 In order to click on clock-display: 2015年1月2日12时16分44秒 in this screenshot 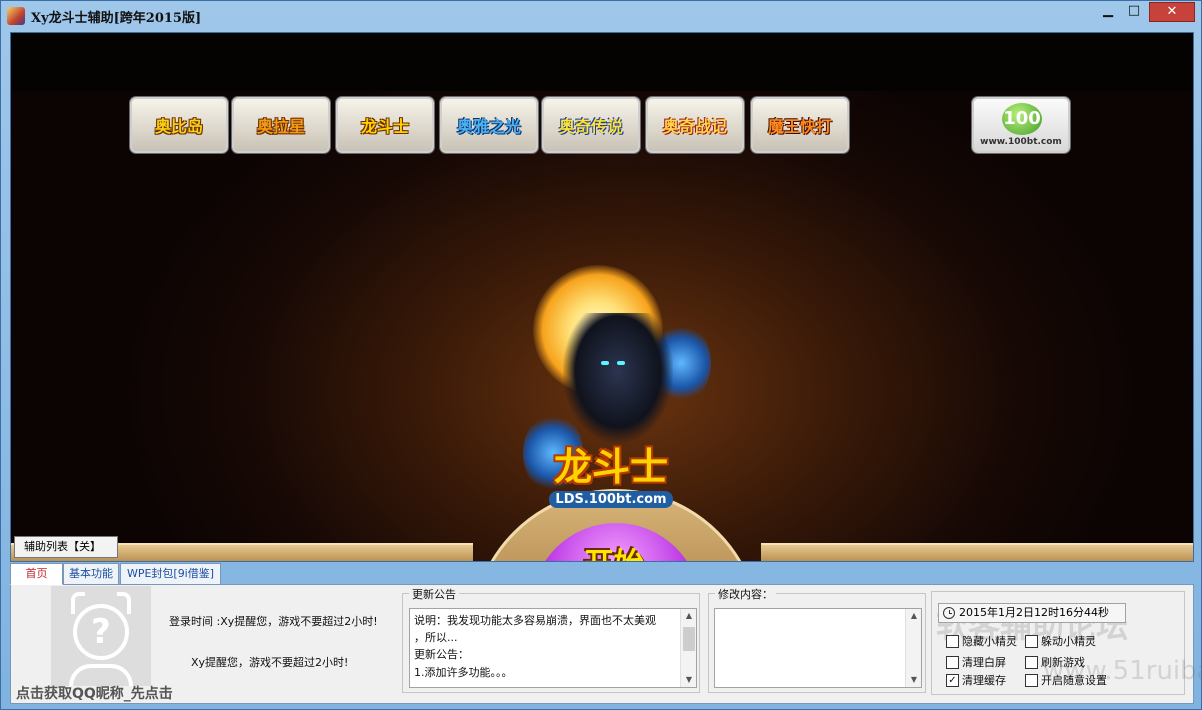, I will do `click(1032, 613)`.